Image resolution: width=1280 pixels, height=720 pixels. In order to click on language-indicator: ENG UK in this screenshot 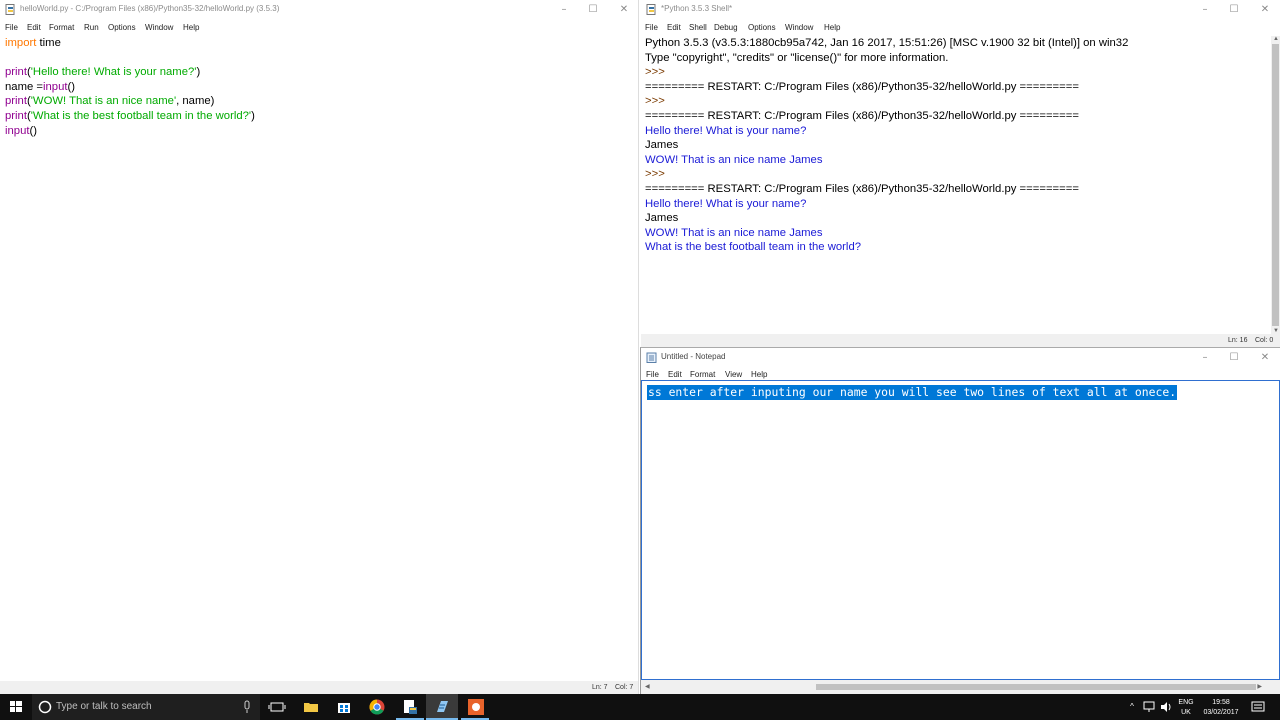, I will do `click(1186, 707)`.